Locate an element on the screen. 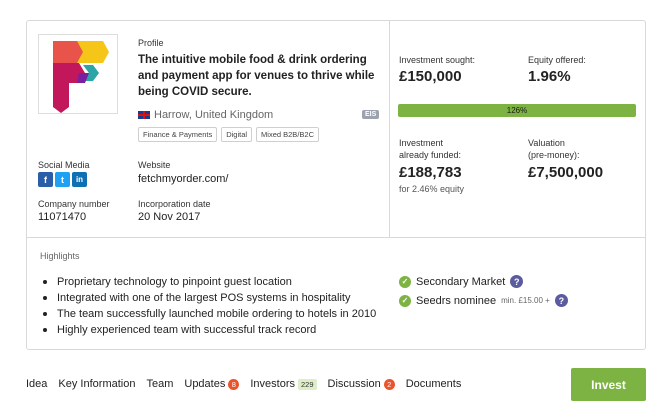  funded-value: £188,783 is located at coordinates (430, 172).